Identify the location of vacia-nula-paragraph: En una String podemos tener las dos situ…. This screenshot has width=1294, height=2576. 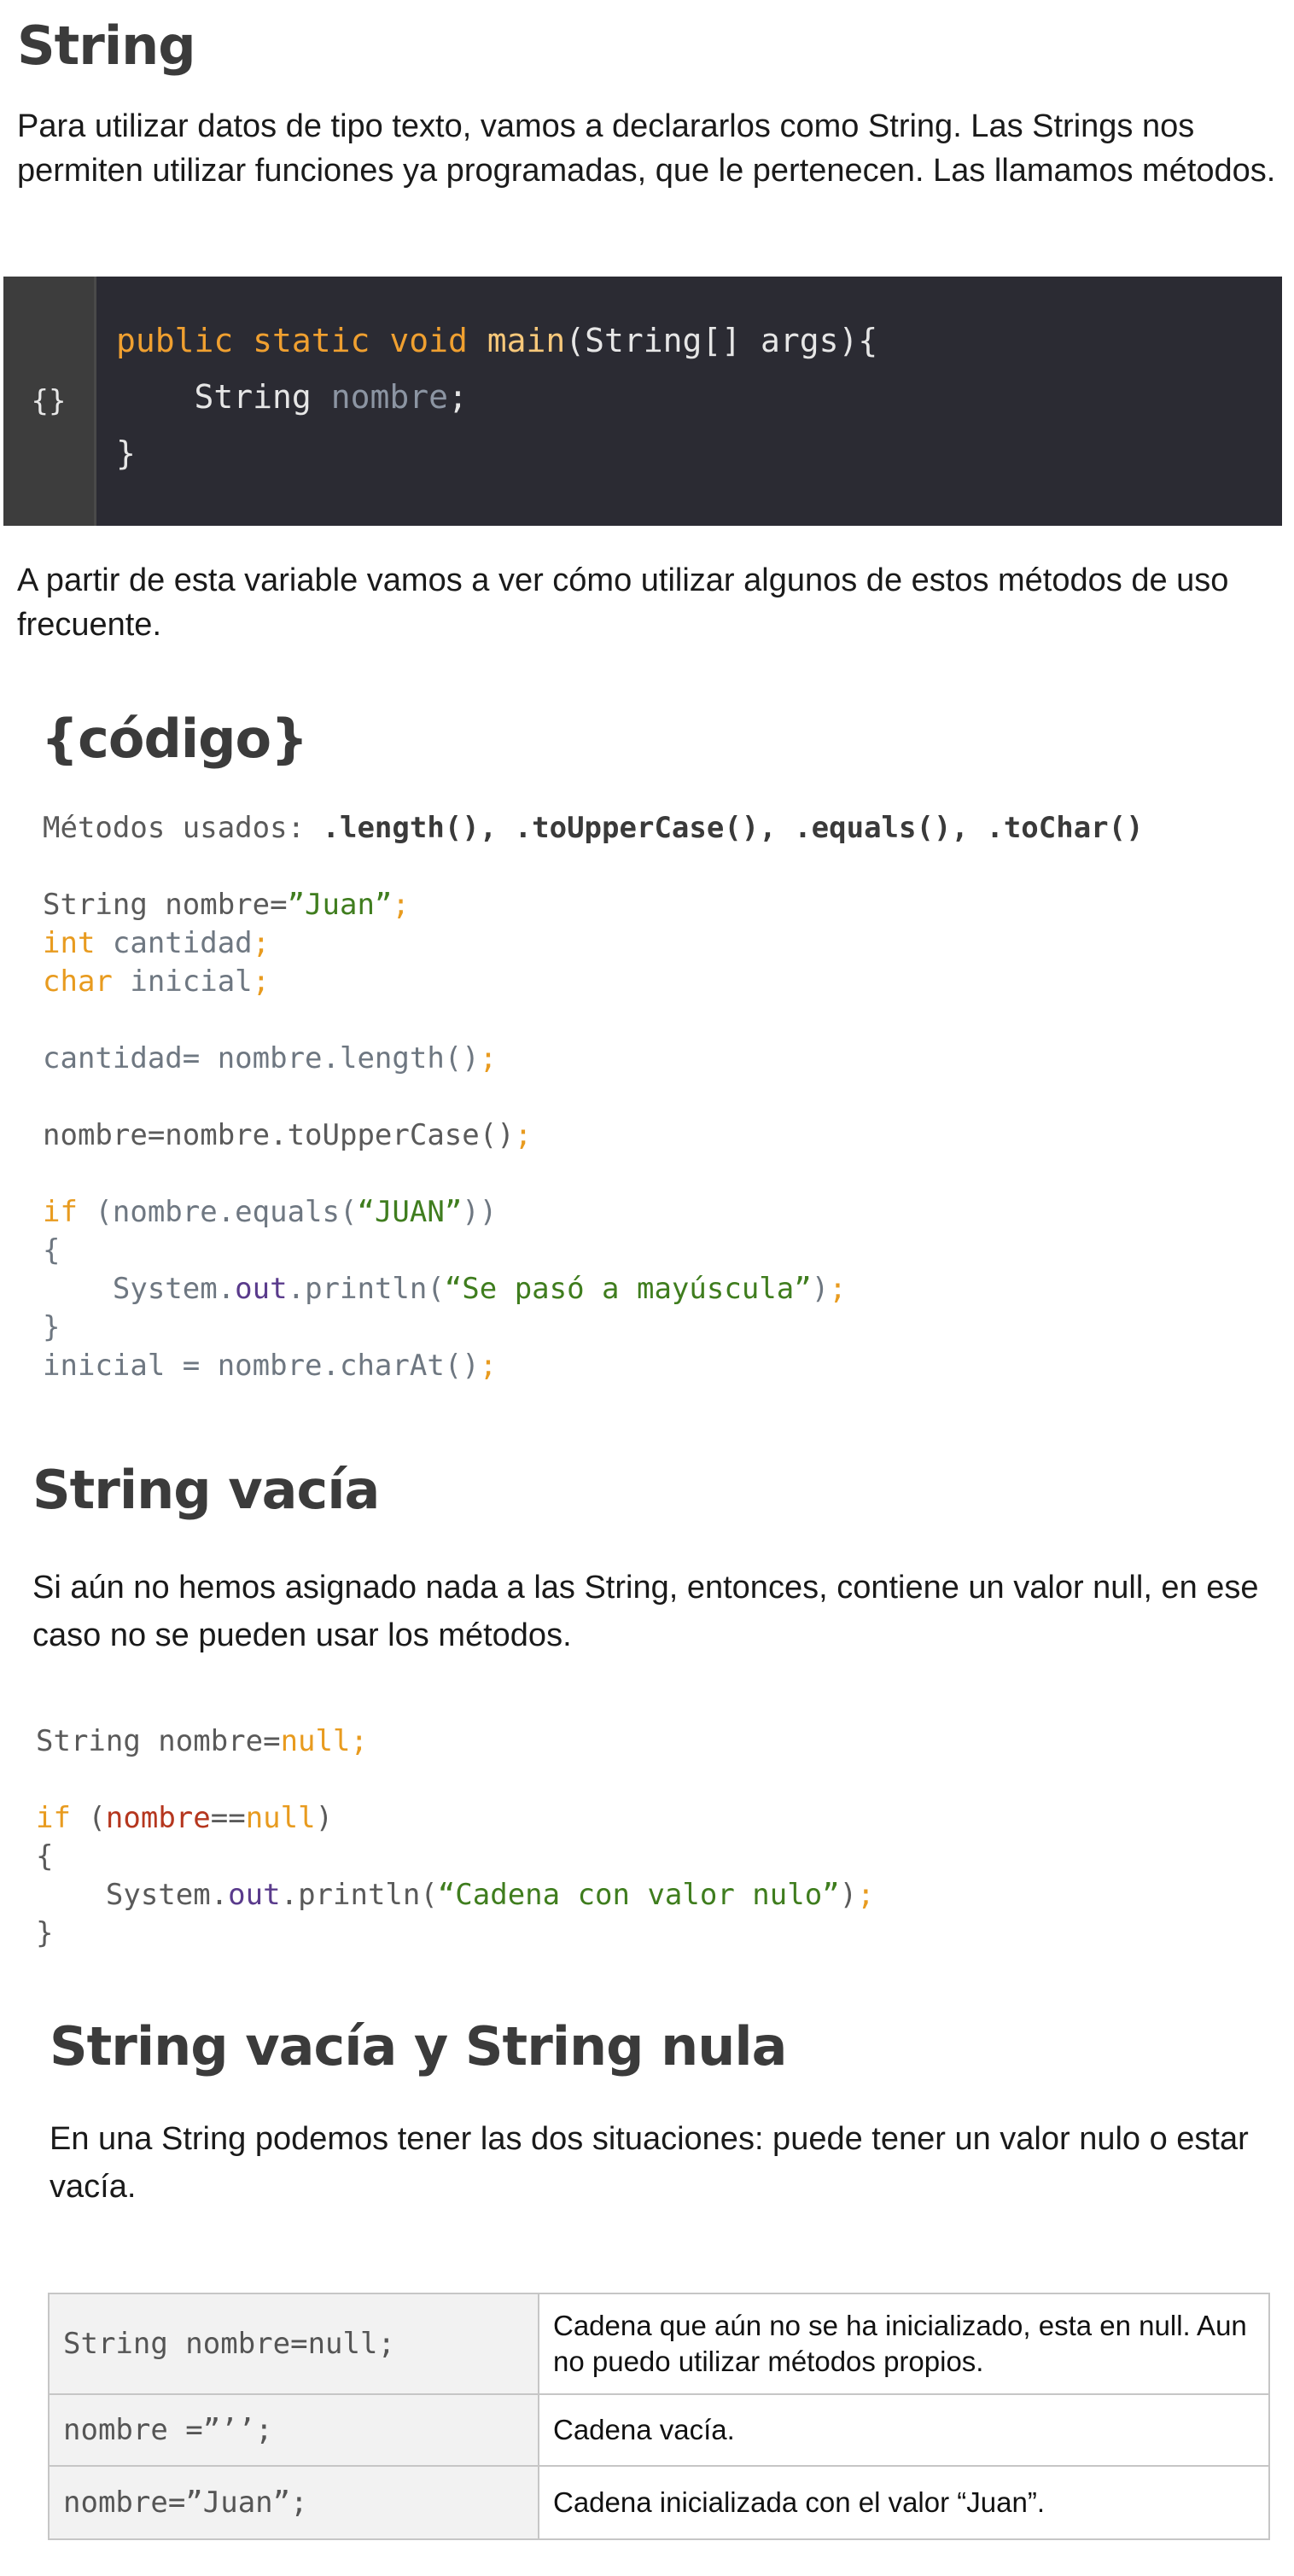
(649, 2163).